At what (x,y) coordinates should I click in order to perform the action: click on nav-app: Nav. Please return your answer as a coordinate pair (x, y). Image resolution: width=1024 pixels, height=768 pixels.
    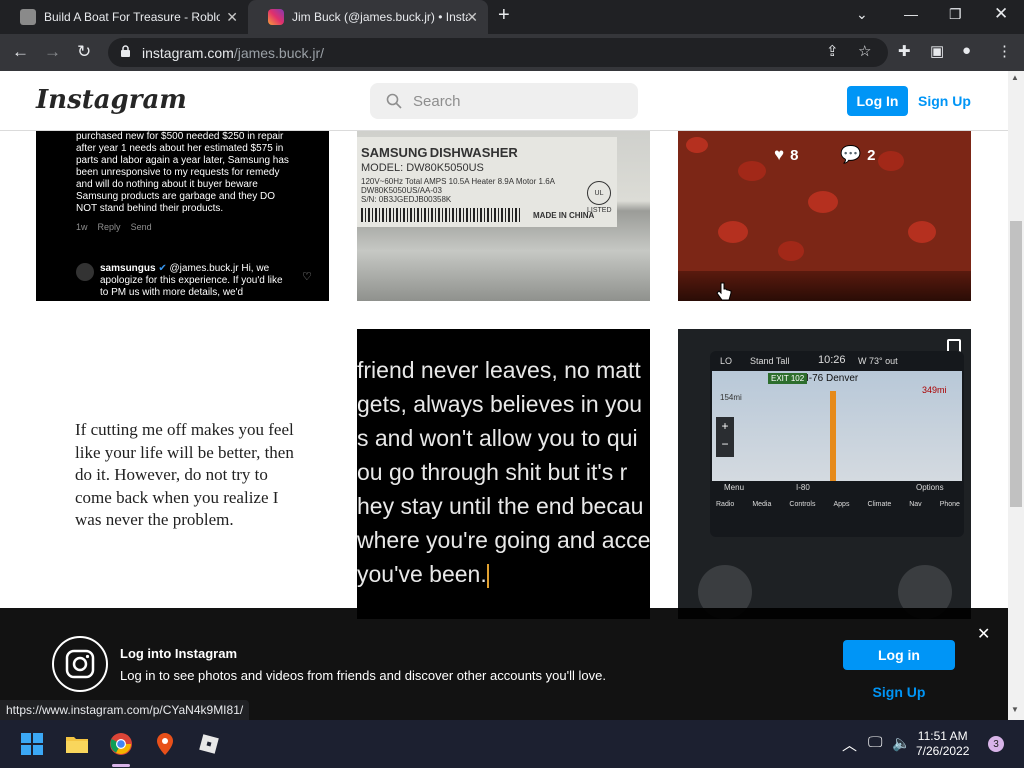
    Looking at the image, I should click on (915, 504).